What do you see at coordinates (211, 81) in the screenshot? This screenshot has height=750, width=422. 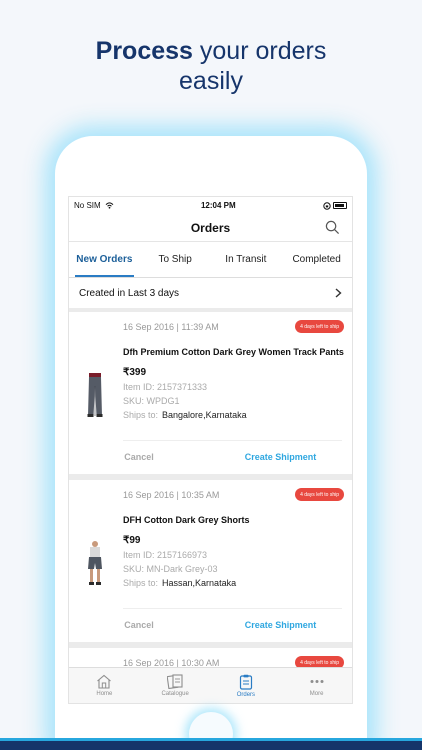 I see `headline-line2: easily` at bounding box center [211, 81].